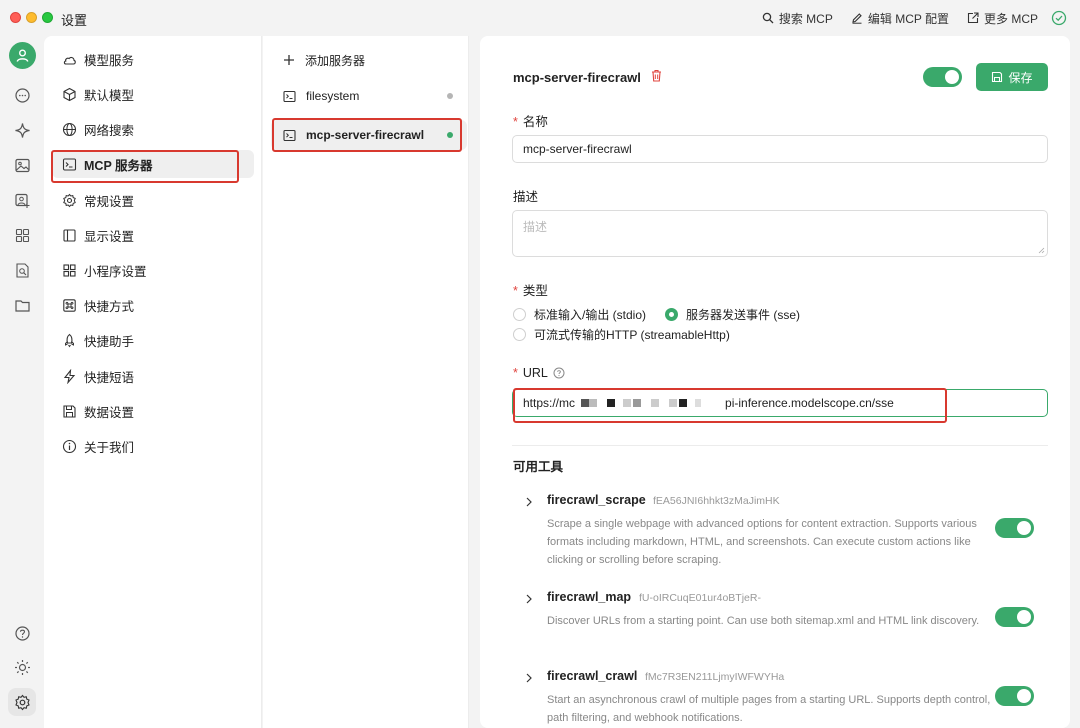  What do you see at coordinates (333, 96) in the screenshot?
I see `server-name: filesystem` at bounding box center [333, 96].